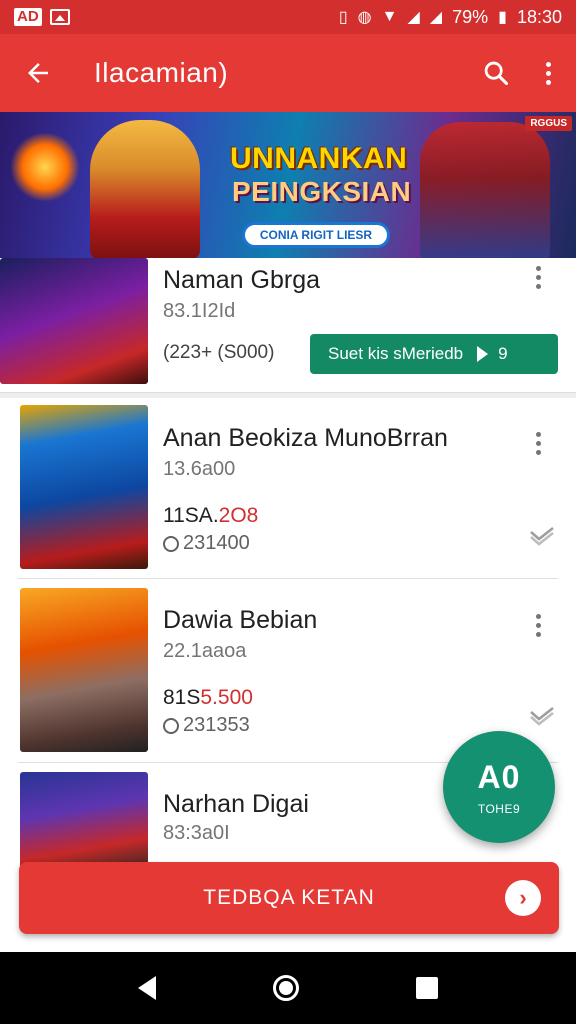  What do you see at coordinates (322, 191) in the screenshot?
I see `banner-title-line2: PEINGKSIAN` at bounding box center [322, 191].